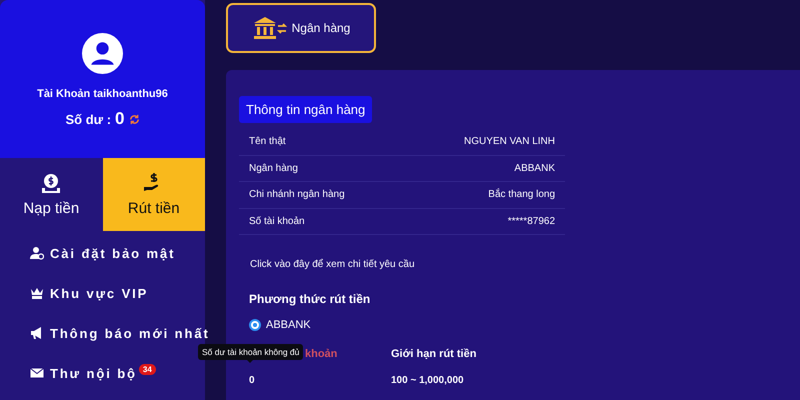 The height and width of the screenshot is (400, 800). I want to click on field-label: Ngân hàng, so click(273, 168).